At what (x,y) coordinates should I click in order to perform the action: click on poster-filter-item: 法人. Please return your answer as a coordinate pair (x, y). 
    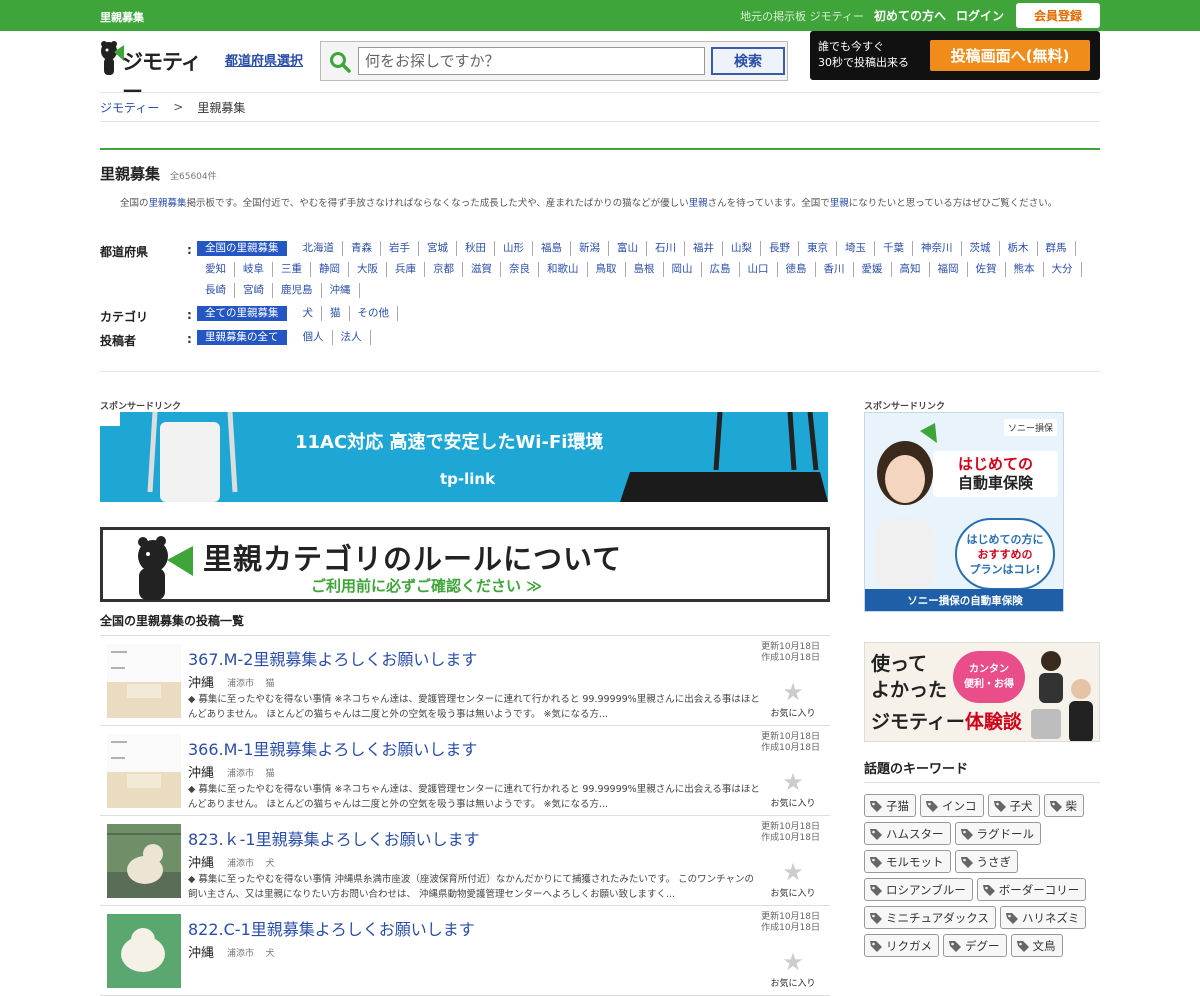
    Looking at the image, I should click on (352, 337).